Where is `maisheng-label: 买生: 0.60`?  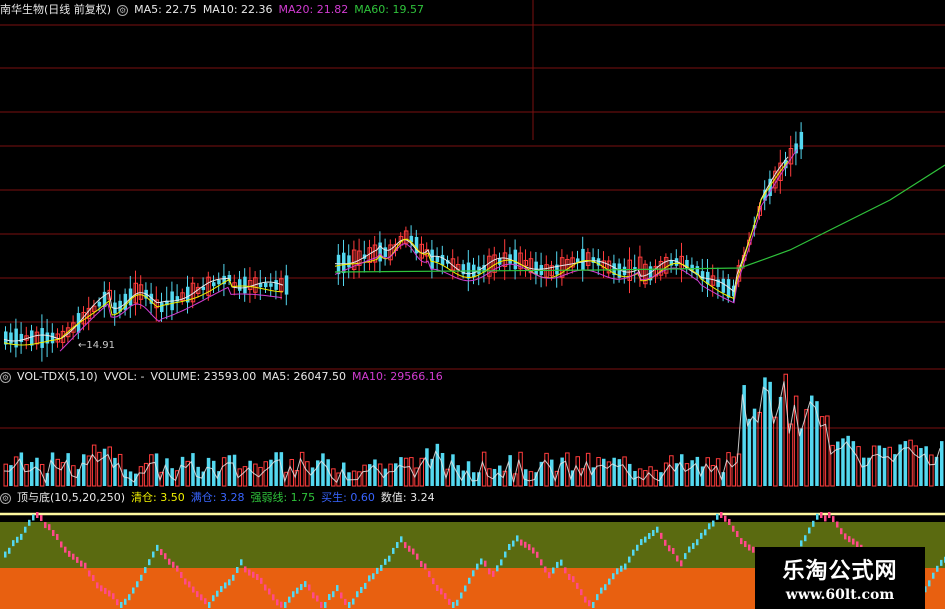 maisheng-label: 买生: 0.60 is located at coordinates (348, 497).